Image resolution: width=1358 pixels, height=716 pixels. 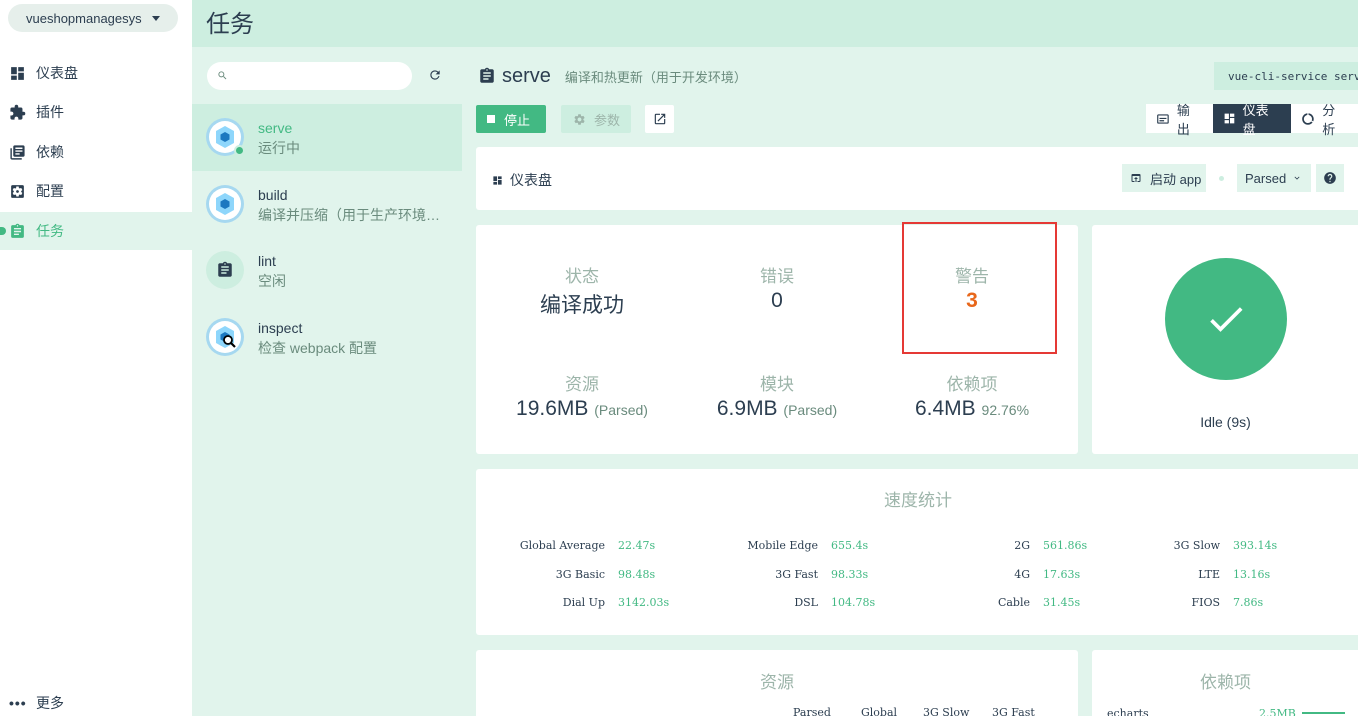 I want to click on stat-label: 模块, so click(x=777, y=384).